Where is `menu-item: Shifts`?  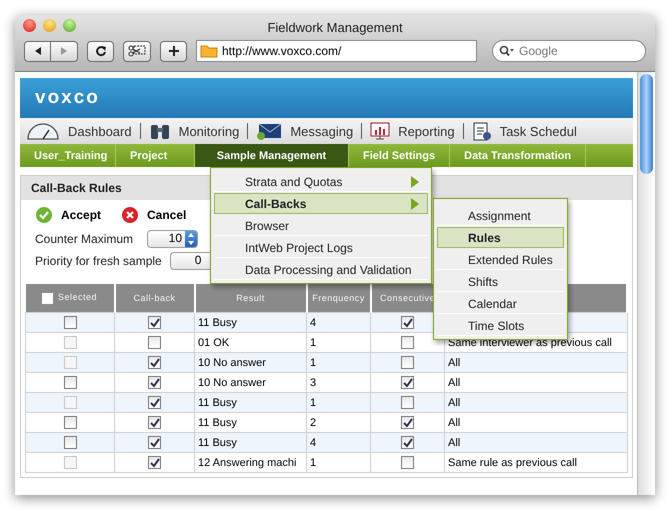
menu-item: Shifts is located at coordinates (500, 281).